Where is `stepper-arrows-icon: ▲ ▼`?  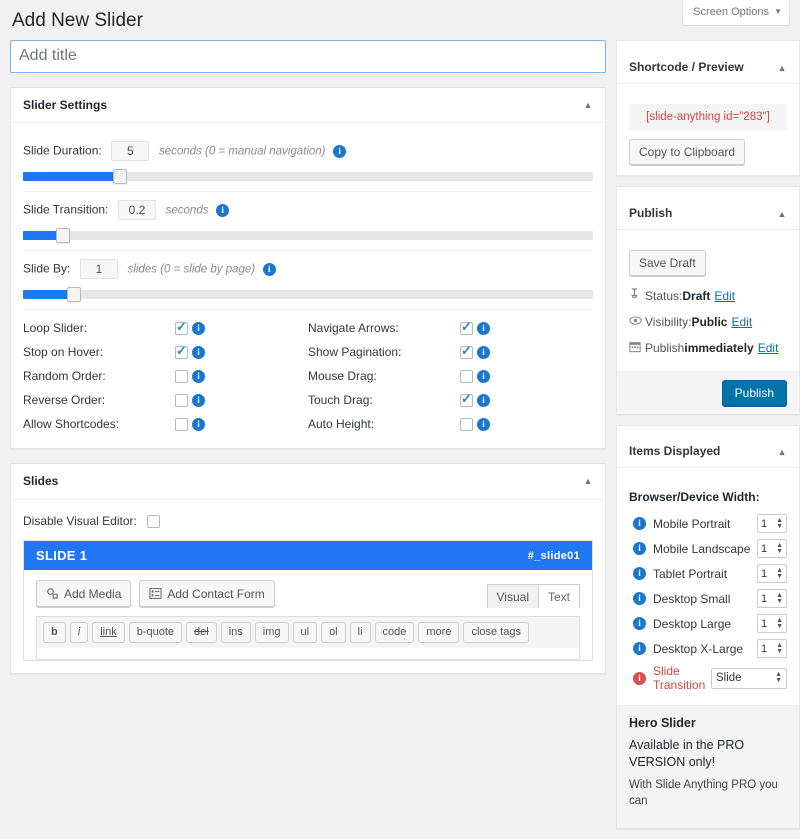 stepper-arrows-icon: ▲ ▼ is located at coordinates (779, 623).